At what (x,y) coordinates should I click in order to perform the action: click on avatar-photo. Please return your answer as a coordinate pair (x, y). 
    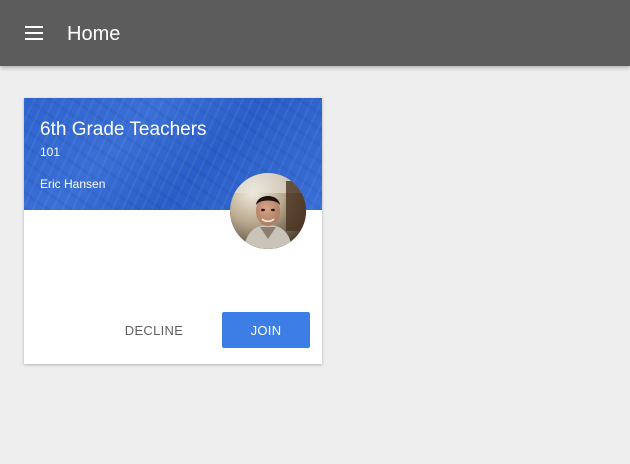
    Looking at the image, I should click on (268, 211).